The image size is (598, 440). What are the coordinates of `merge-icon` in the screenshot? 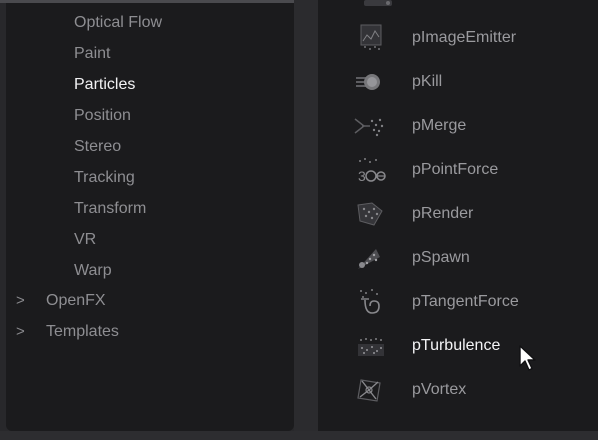 It's located at (374, 126).